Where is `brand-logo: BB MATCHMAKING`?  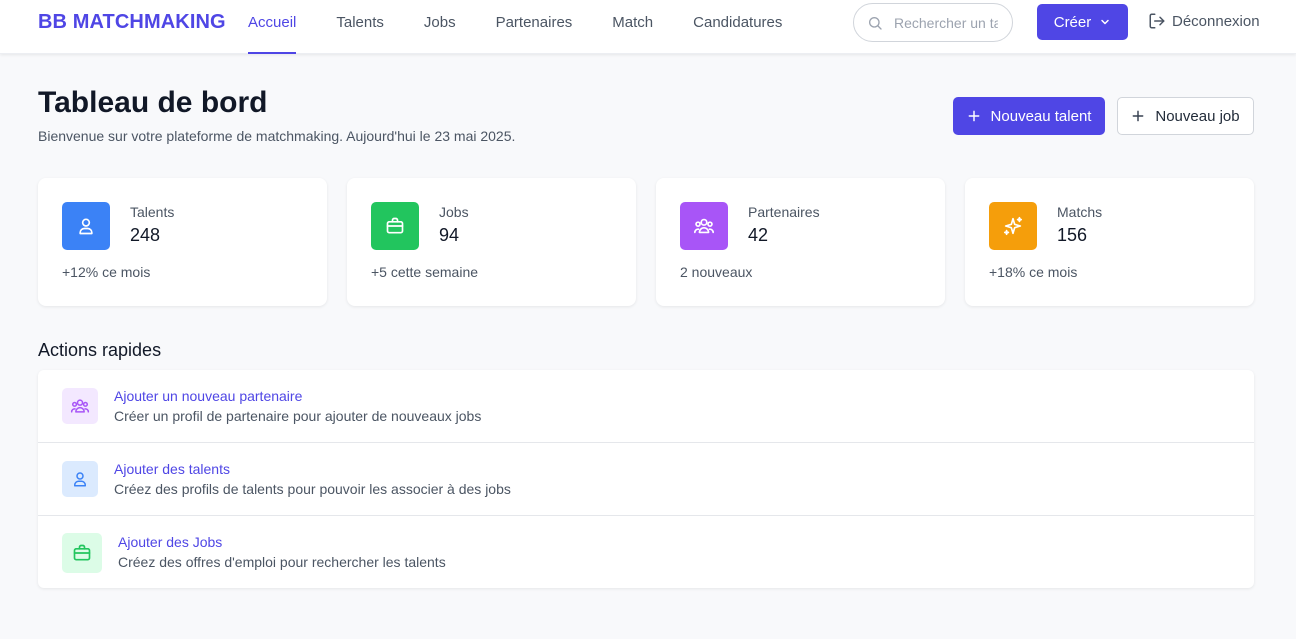
brand-logo: BB MATCHMAKING is located at coordinates (132, 22).